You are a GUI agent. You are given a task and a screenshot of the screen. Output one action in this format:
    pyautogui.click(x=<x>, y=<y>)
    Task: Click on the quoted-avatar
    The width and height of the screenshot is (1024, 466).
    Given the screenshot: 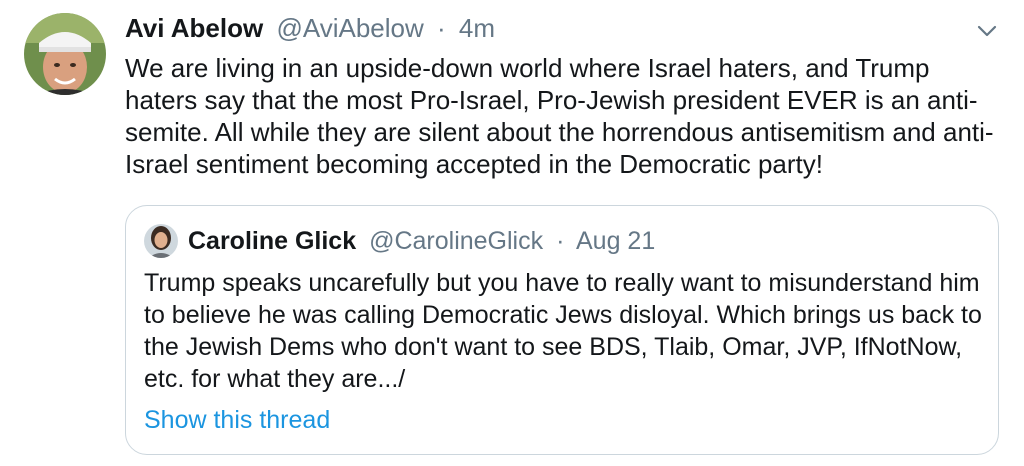 What is the action you would take?
    pyautogui.click(x=161, y=241)
    